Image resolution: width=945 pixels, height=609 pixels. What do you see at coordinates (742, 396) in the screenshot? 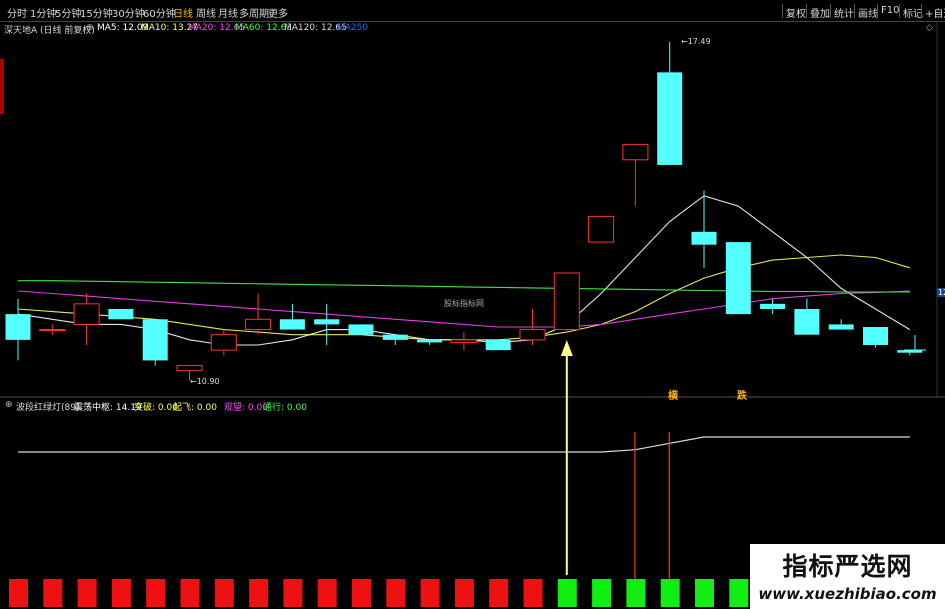
I see `signal-char-2: 跌` at bounding box center [742, 396].